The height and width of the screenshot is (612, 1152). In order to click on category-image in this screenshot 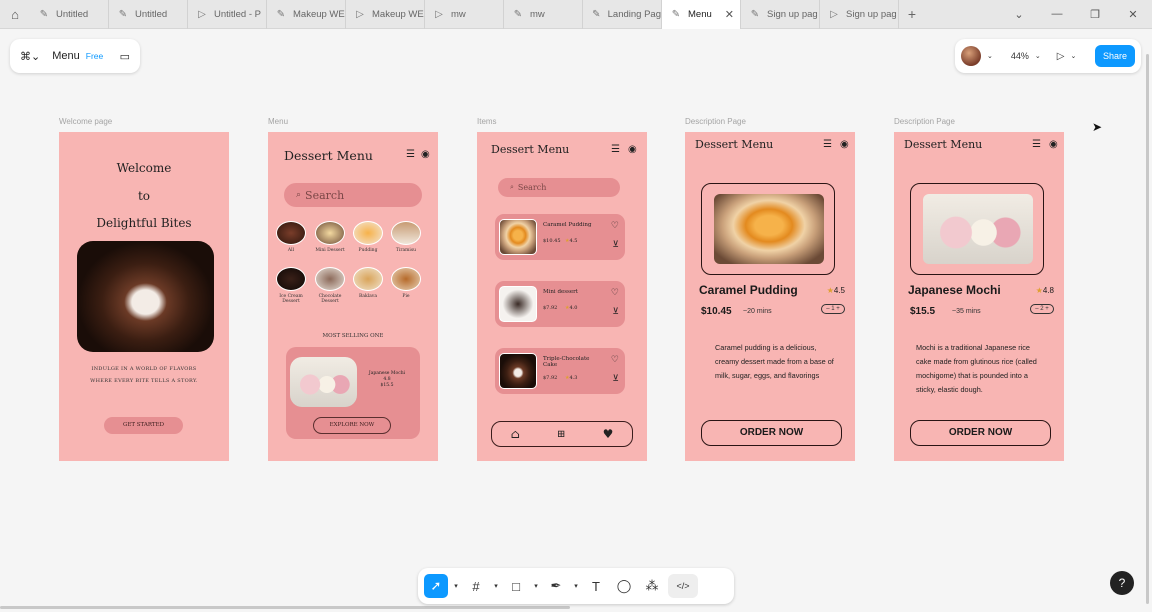, I will do `click(291, 233)`.